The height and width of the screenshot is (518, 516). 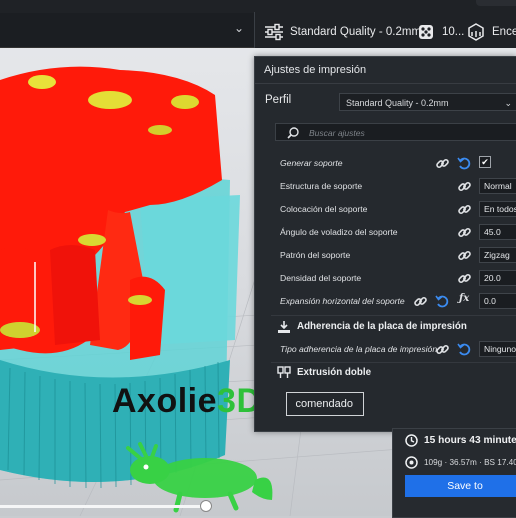 I want to click on setting-label: Colocación del soporte, so click(x=324, y=209).